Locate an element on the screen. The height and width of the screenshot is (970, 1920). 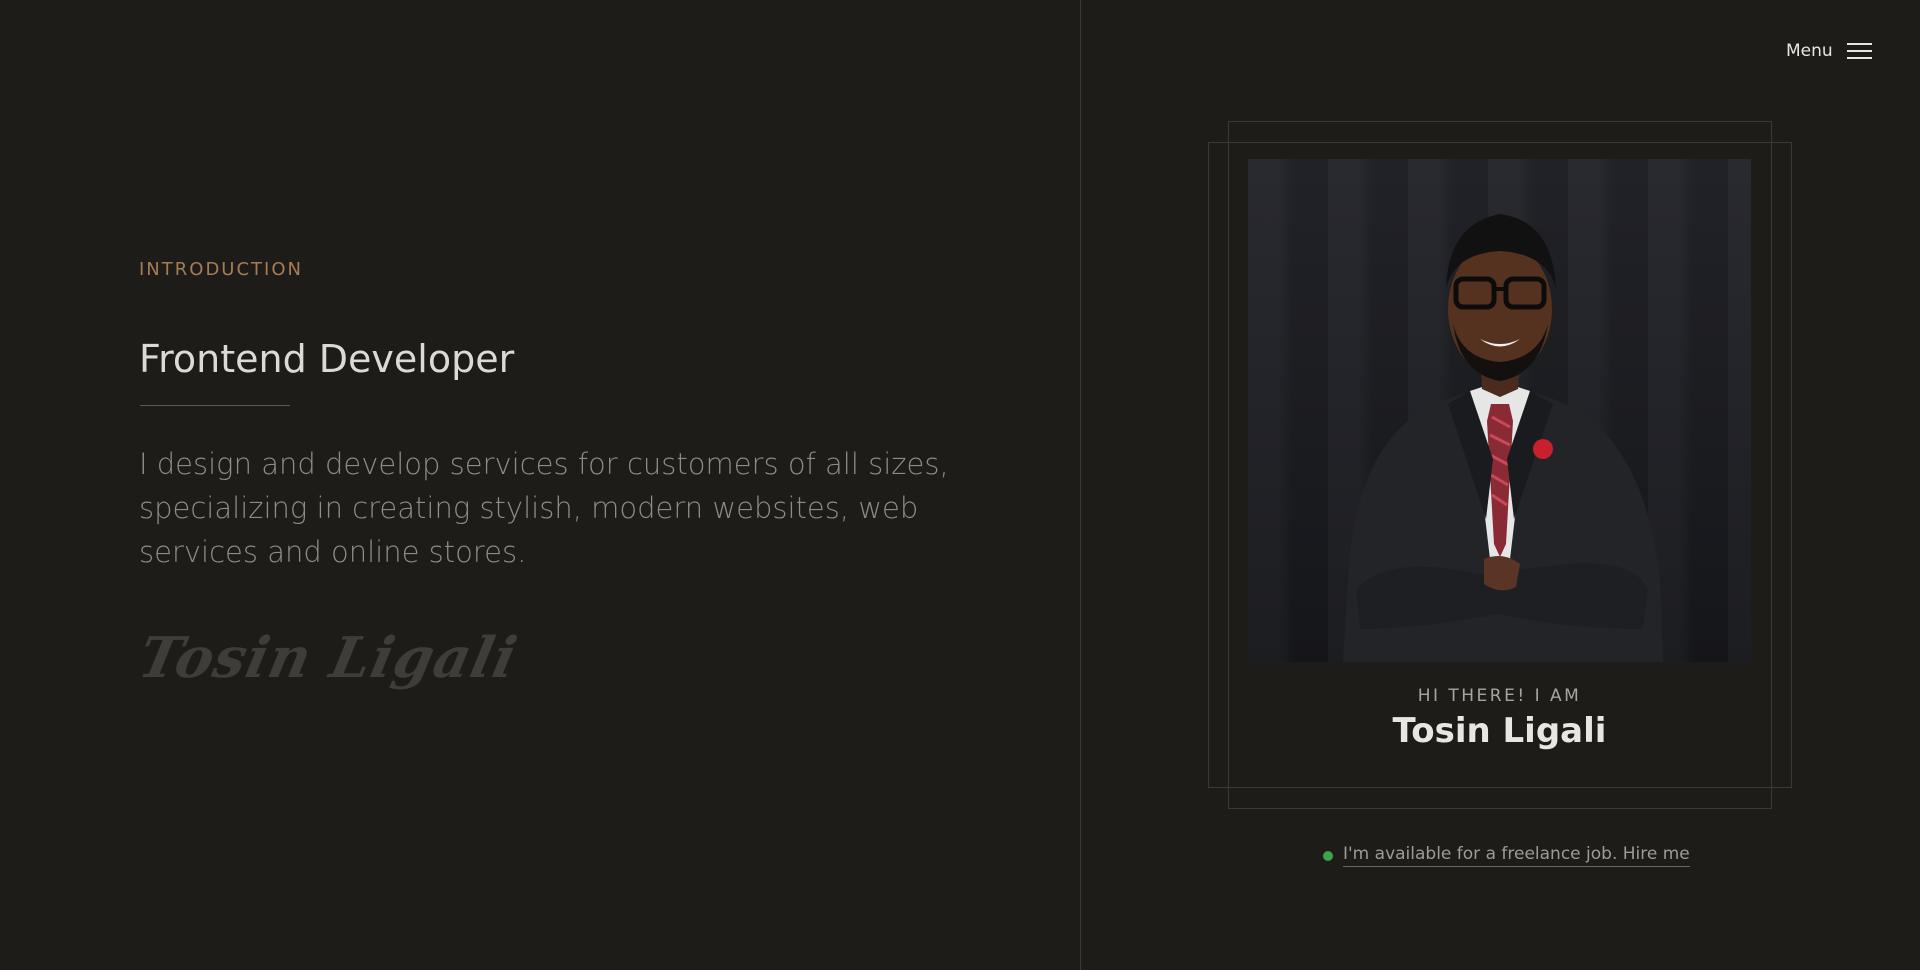
profile-portrait-illustration is located at coordinates (1503, 438).